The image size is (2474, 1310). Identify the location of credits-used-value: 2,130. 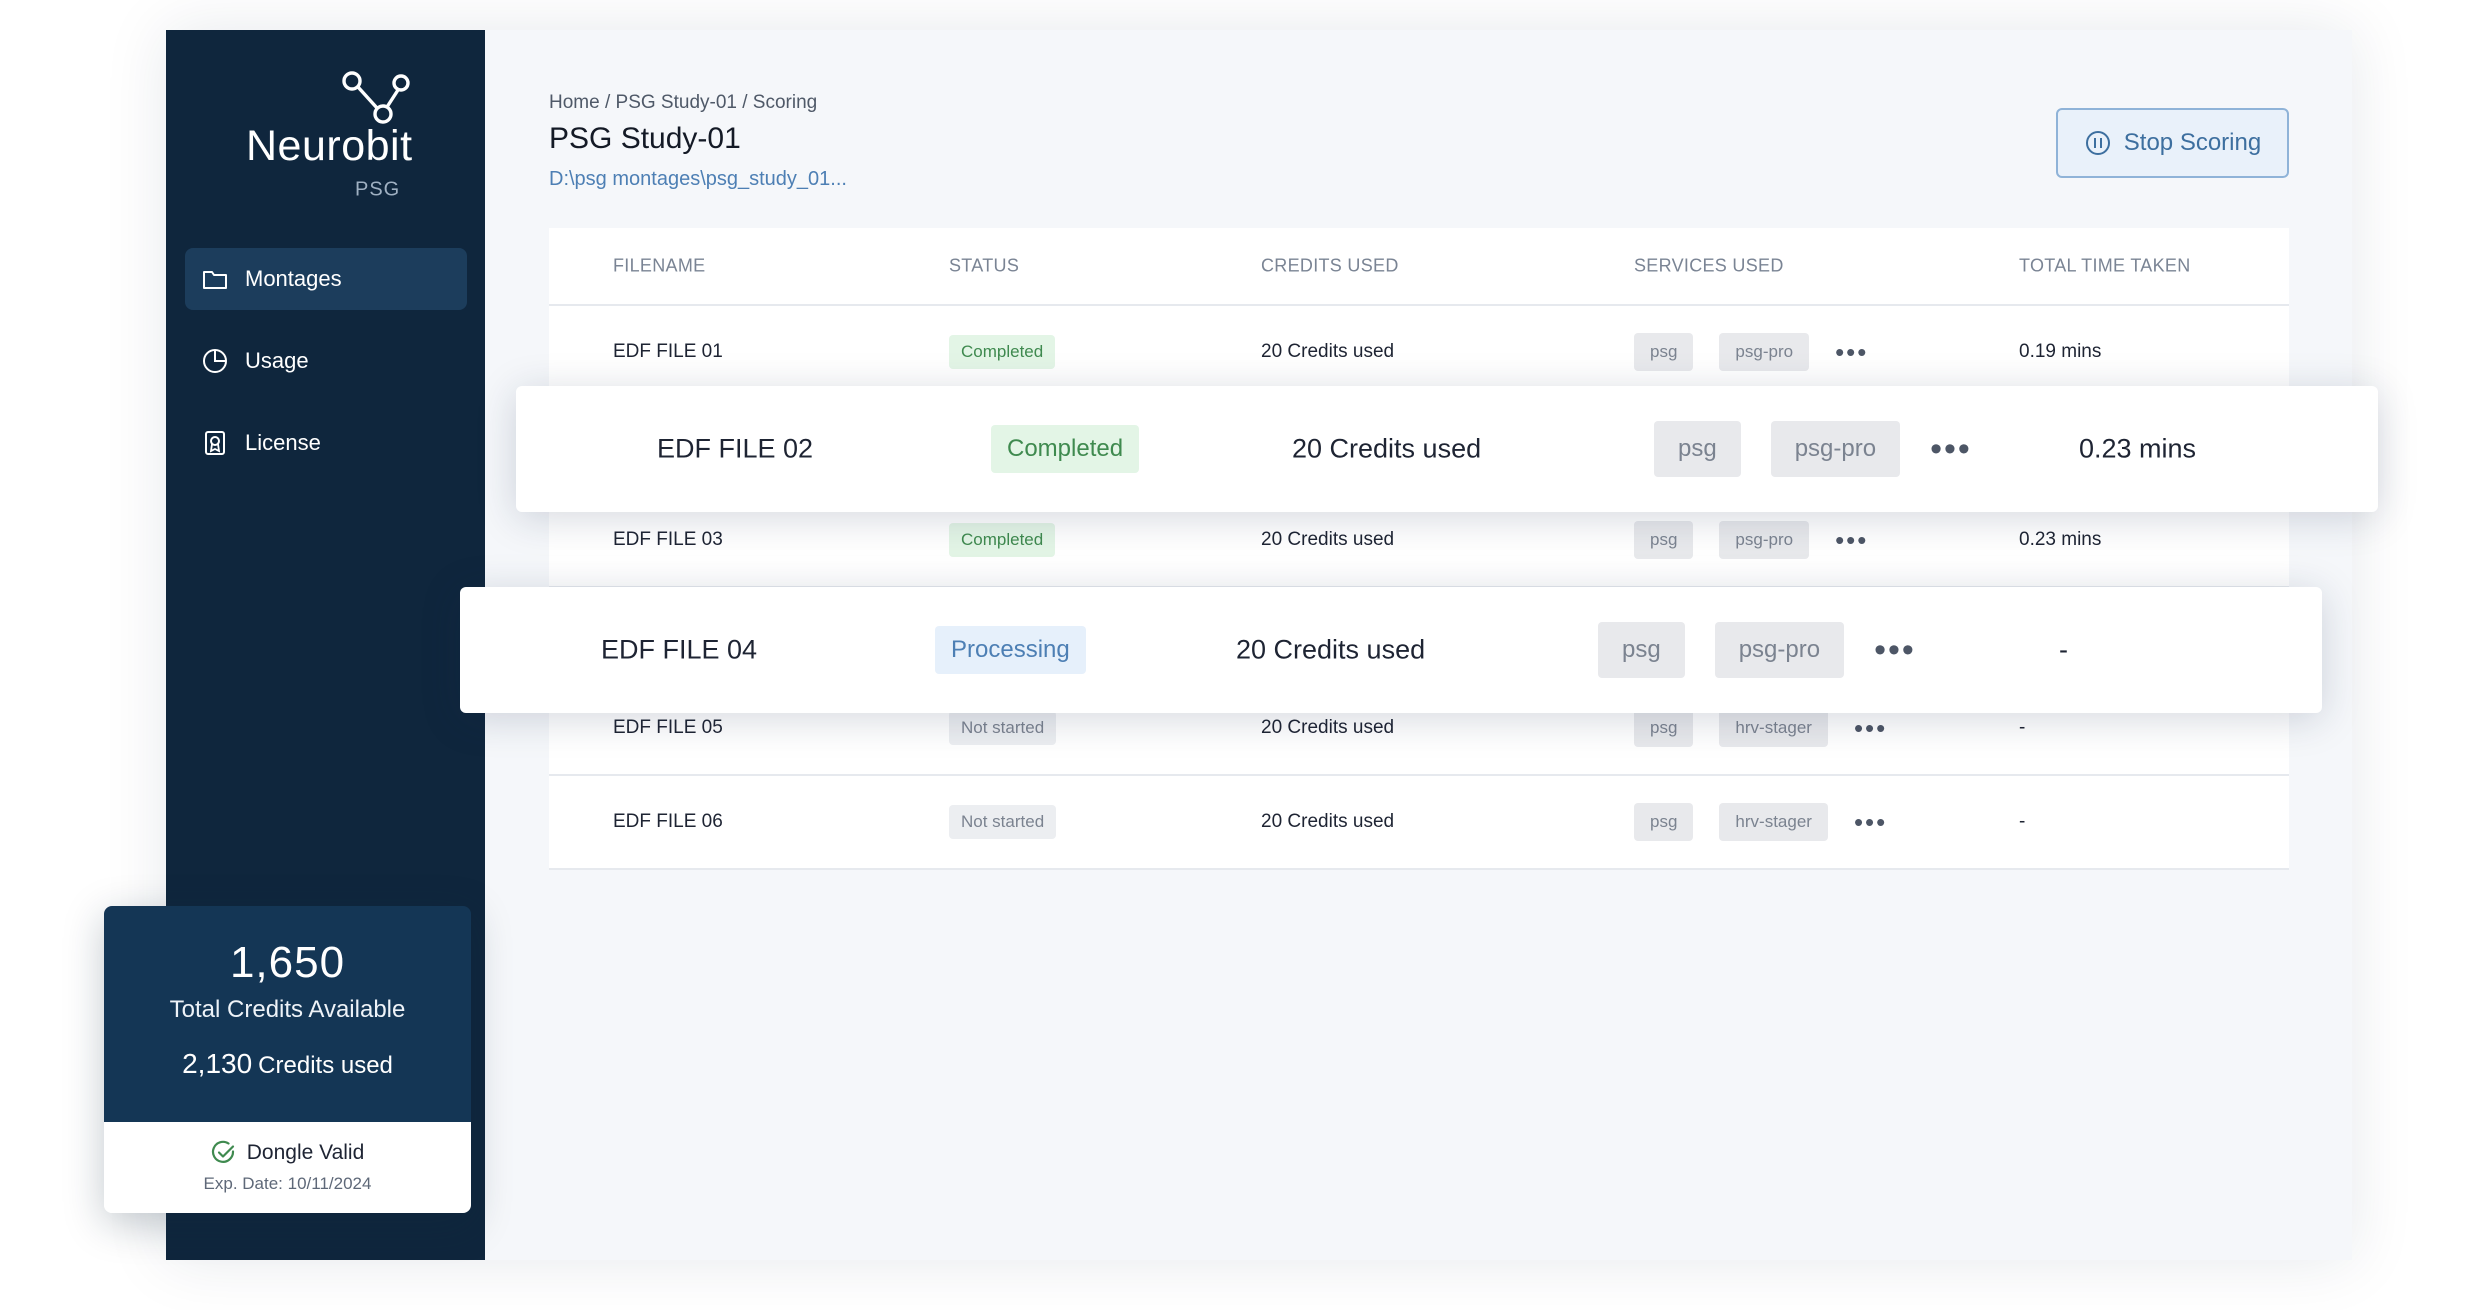
(217, 1063).